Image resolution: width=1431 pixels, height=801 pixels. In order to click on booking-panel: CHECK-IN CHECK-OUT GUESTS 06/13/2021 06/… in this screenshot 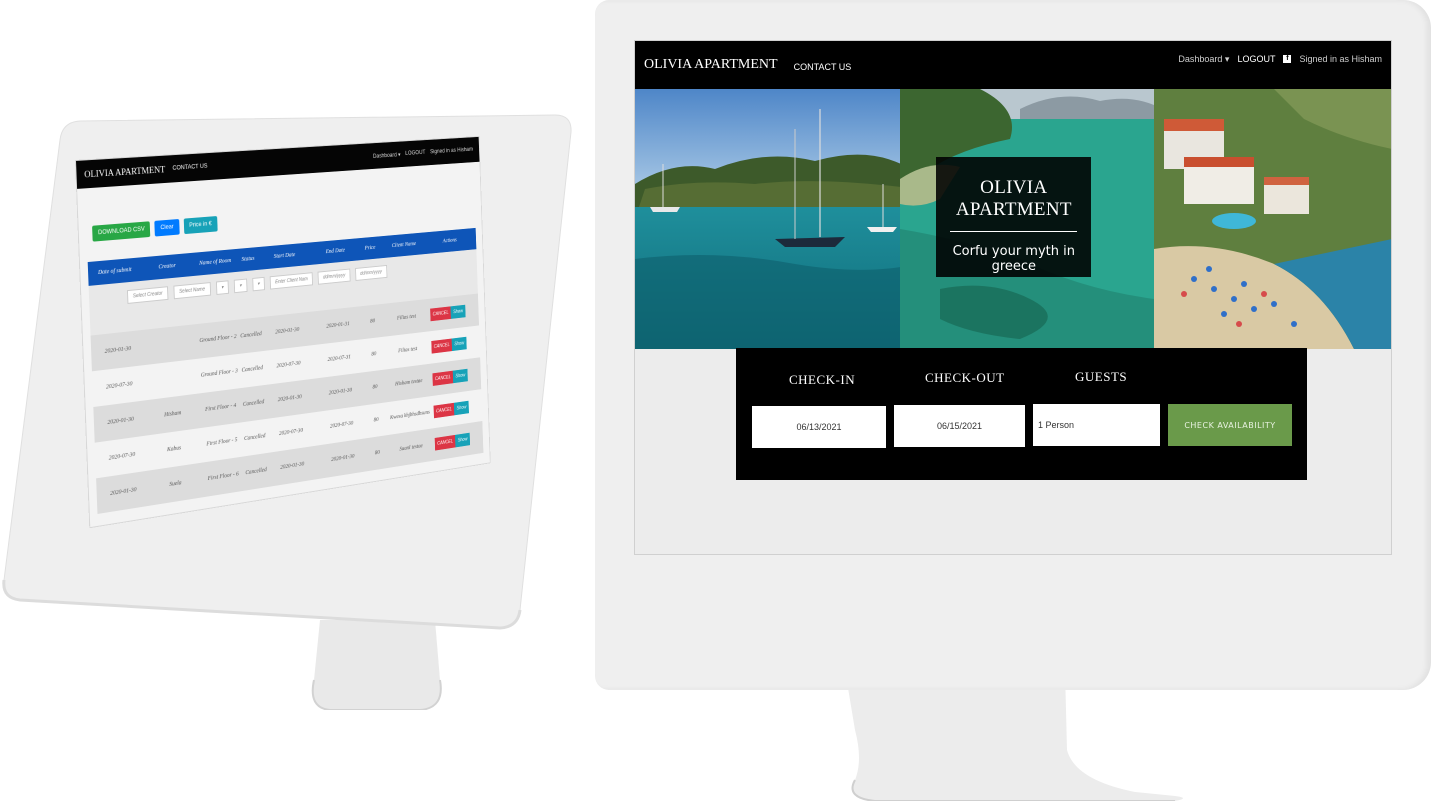, I will do `click(1021, 414)`.